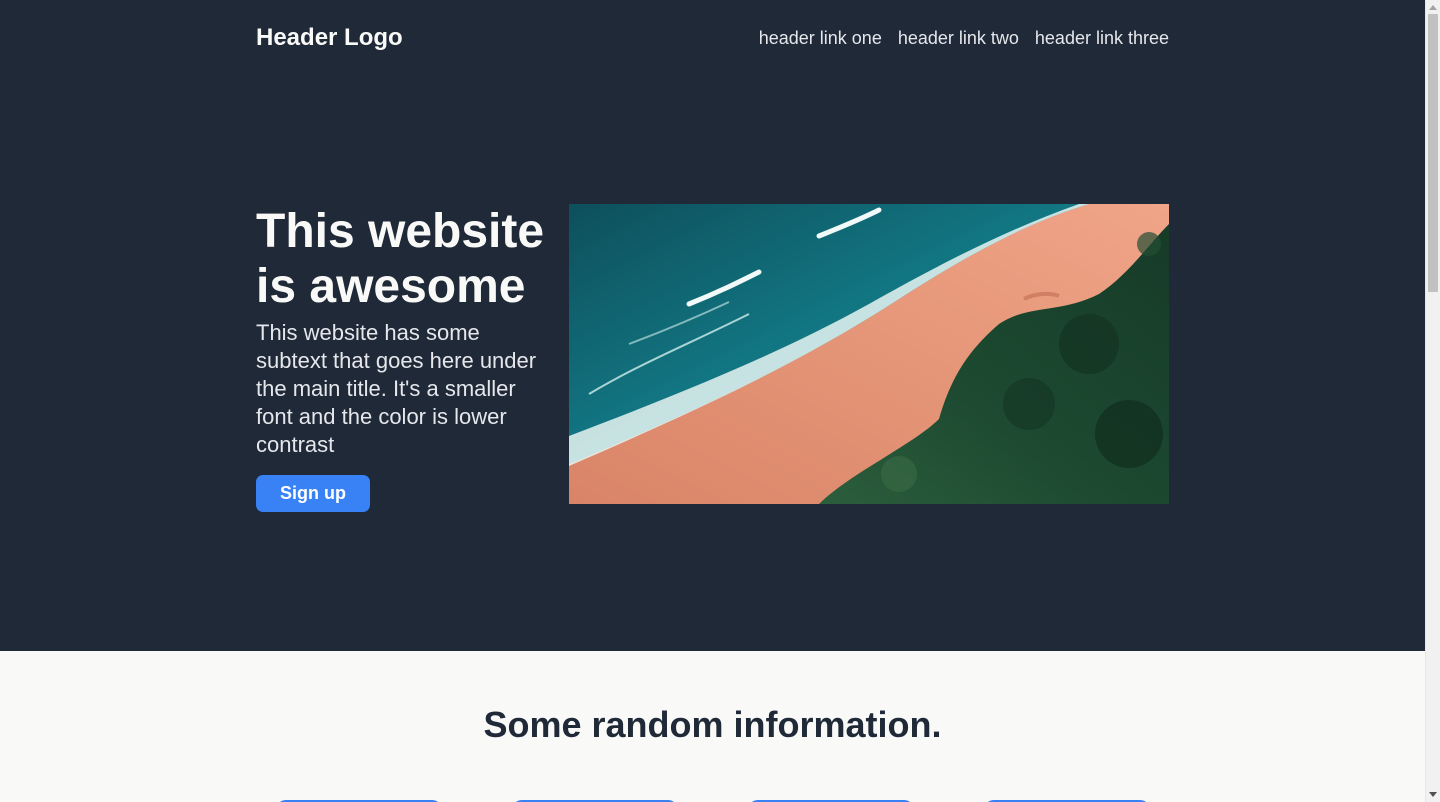  I want to click on header-link-one: header link one, so click(820, 38).